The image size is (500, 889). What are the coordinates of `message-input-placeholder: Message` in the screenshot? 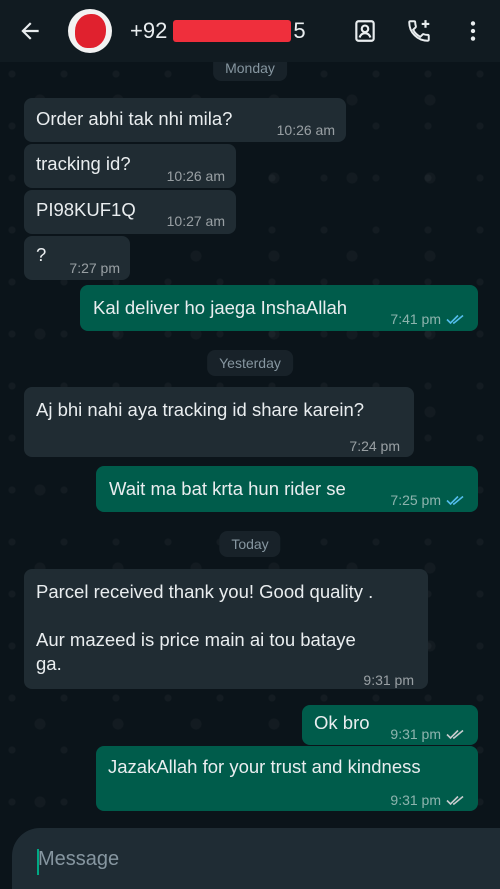 It's located at (78, 859).